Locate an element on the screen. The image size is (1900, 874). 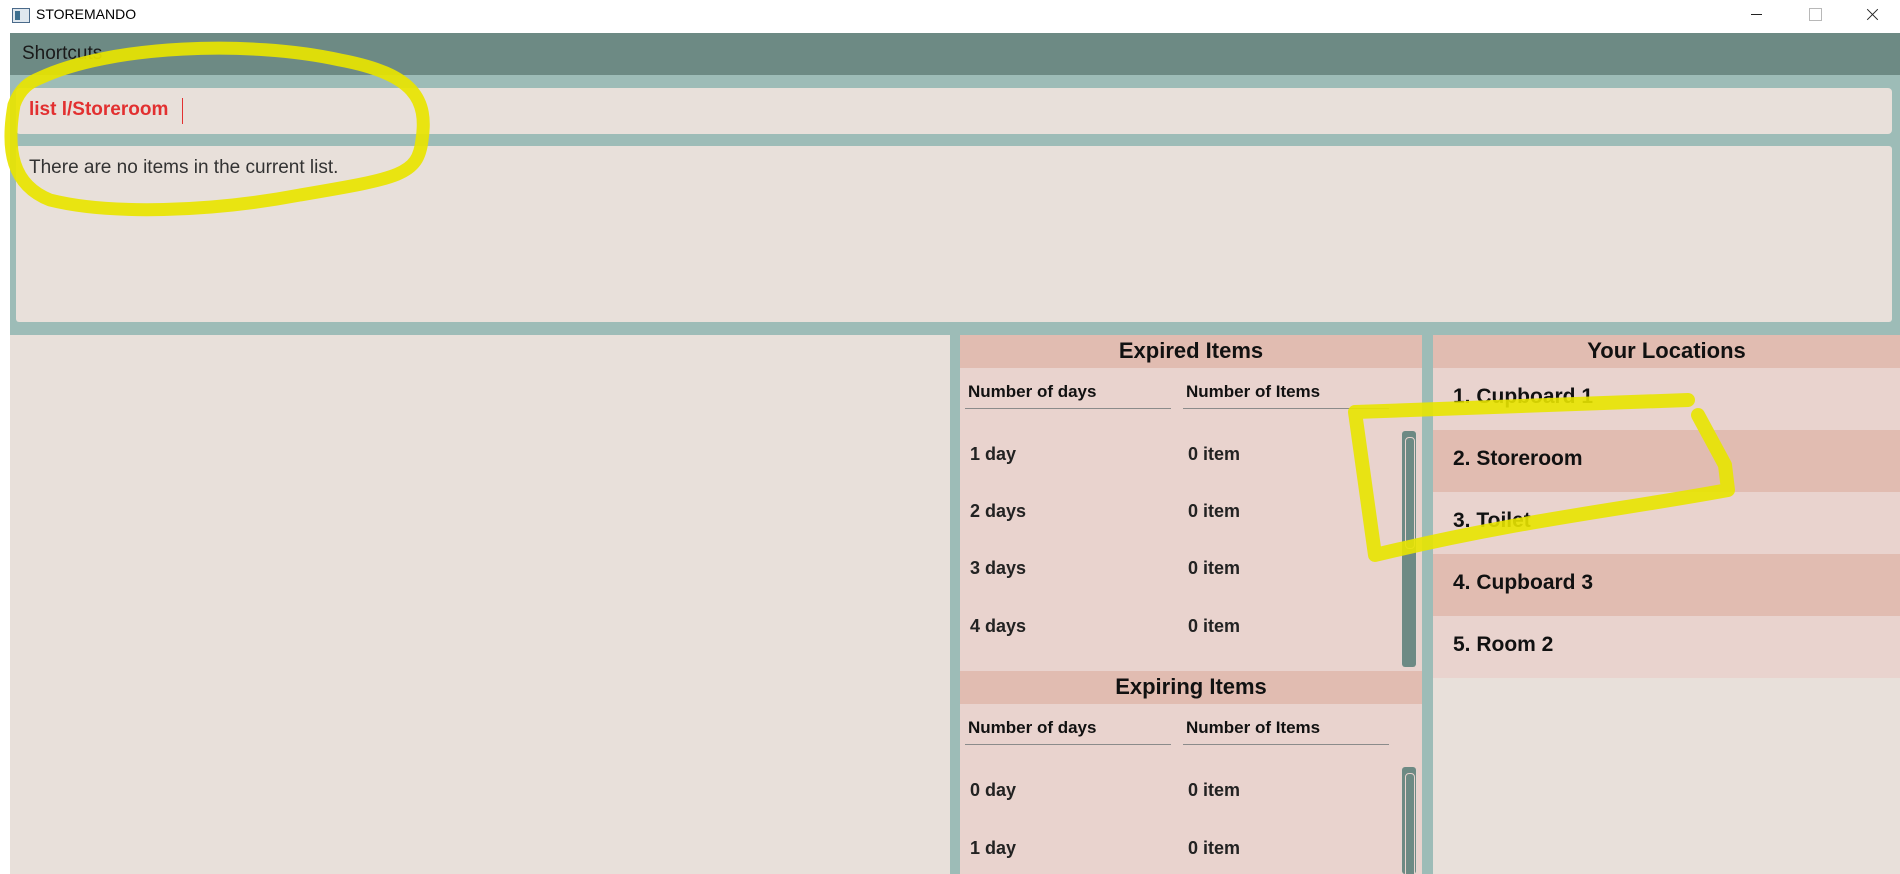
table-row: 2 days 0 item is located at coordinates (1170, 513).